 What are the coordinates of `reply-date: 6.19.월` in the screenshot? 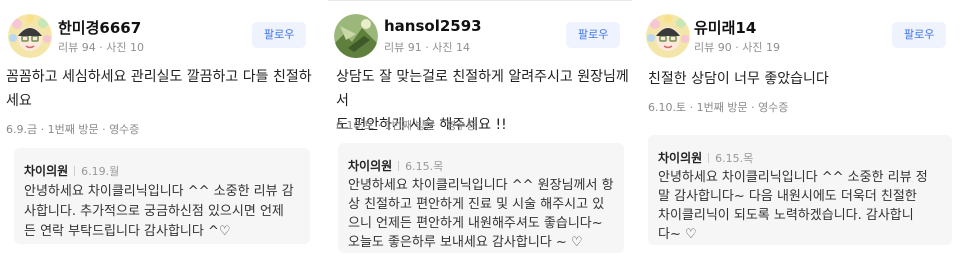 It's located at (100, 171).